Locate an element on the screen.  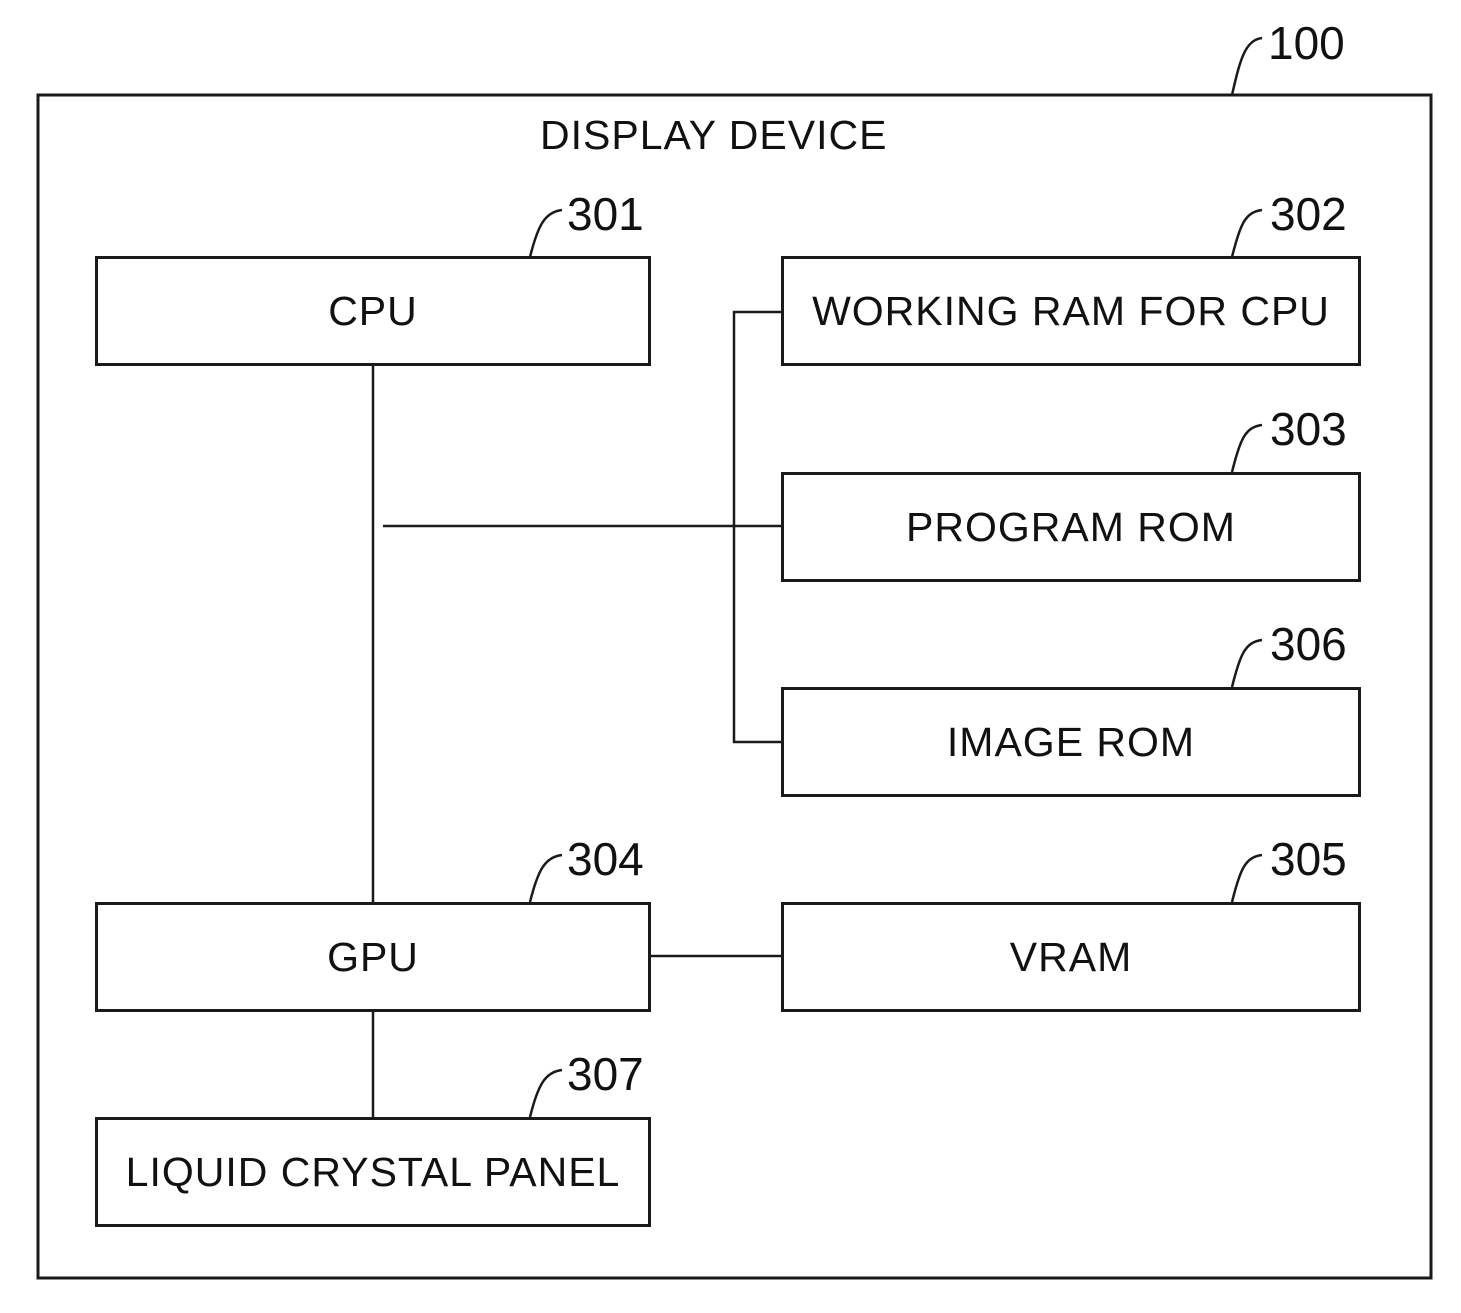
vram-label: VRAM is located at coordinates (1071, 956).